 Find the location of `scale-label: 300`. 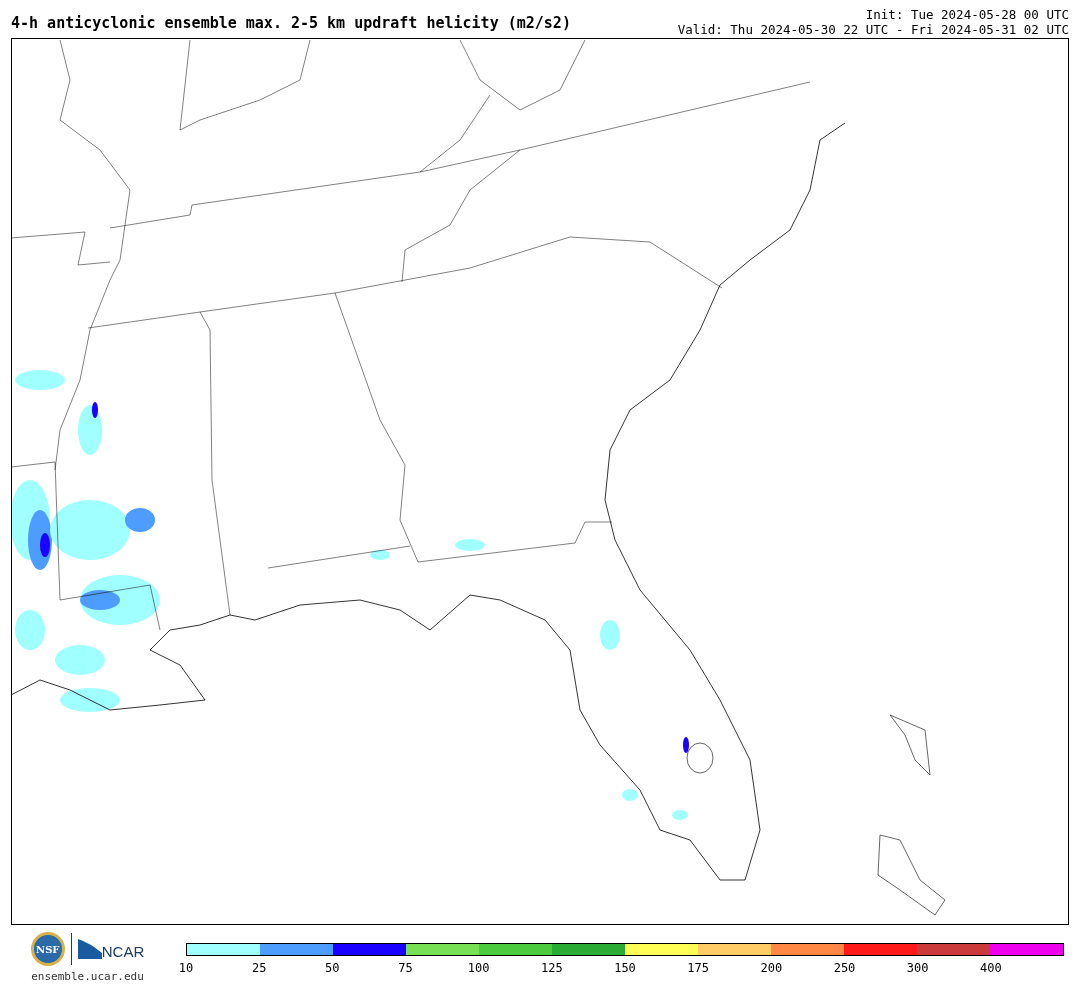

scale-label: 300 is located at coordinates (917, 968).